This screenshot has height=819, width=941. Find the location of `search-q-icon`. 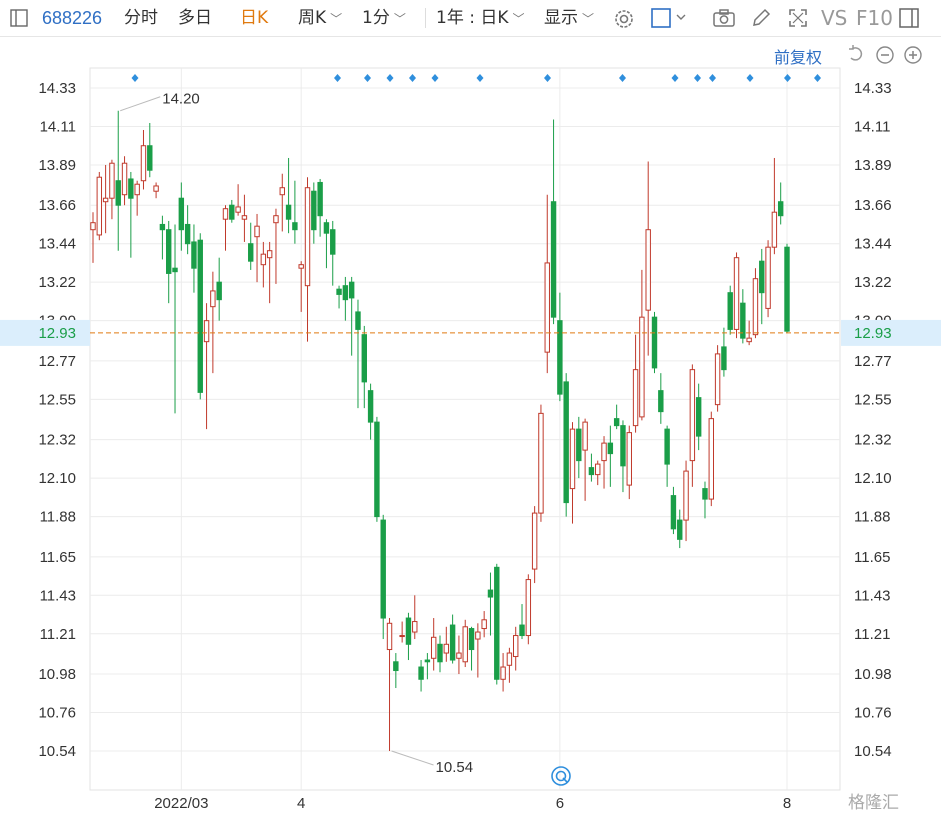

search-q-icon is located at coordinates (561, 776).